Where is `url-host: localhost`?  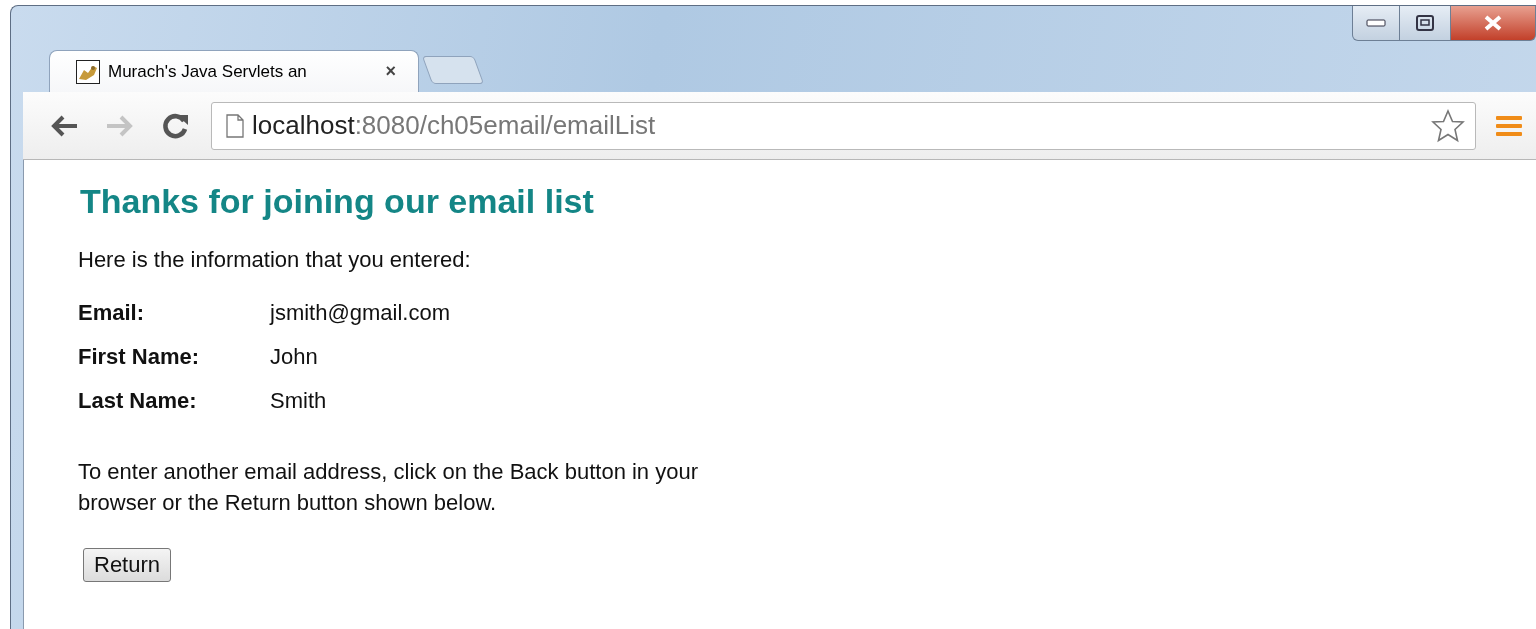
url-host: localhost is located at coordinates (303, 125).